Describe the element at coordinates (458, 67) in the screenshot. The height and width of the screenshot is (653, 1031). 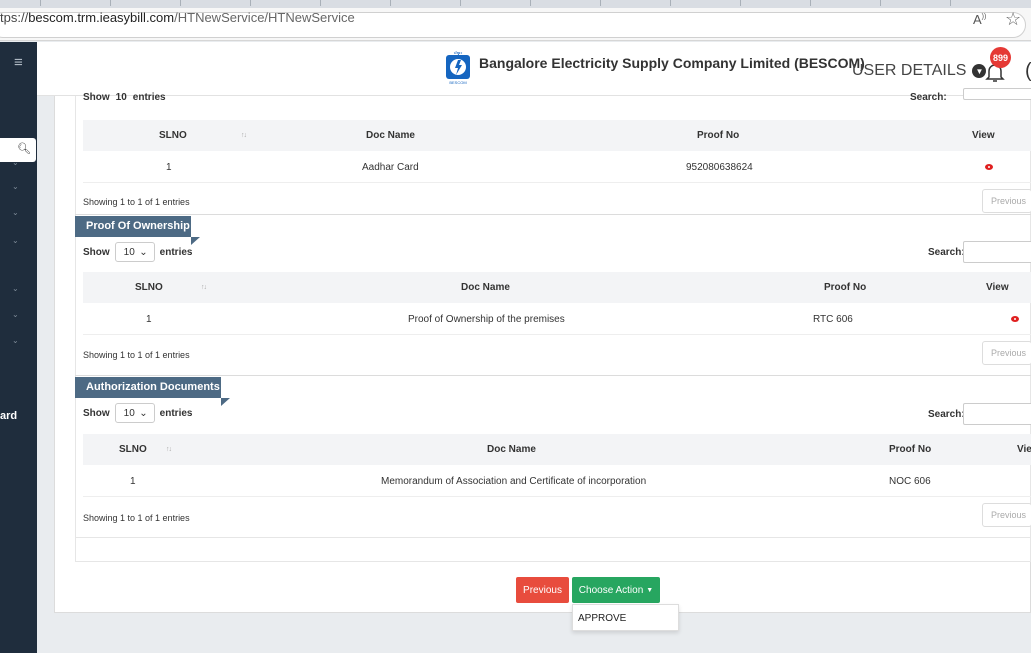
I see `bescom-logo: ಬೆಸ್ಕಾಂ BESCOM` at that location.